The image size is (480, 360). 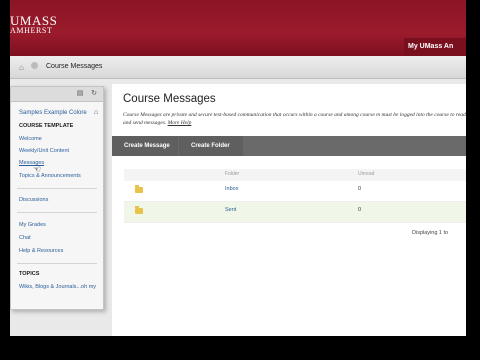 What do you see at coordinates (30, 139) in the screenshot?
I see `menu-item-welcome: Welcome` at bounding box center [30, 139].